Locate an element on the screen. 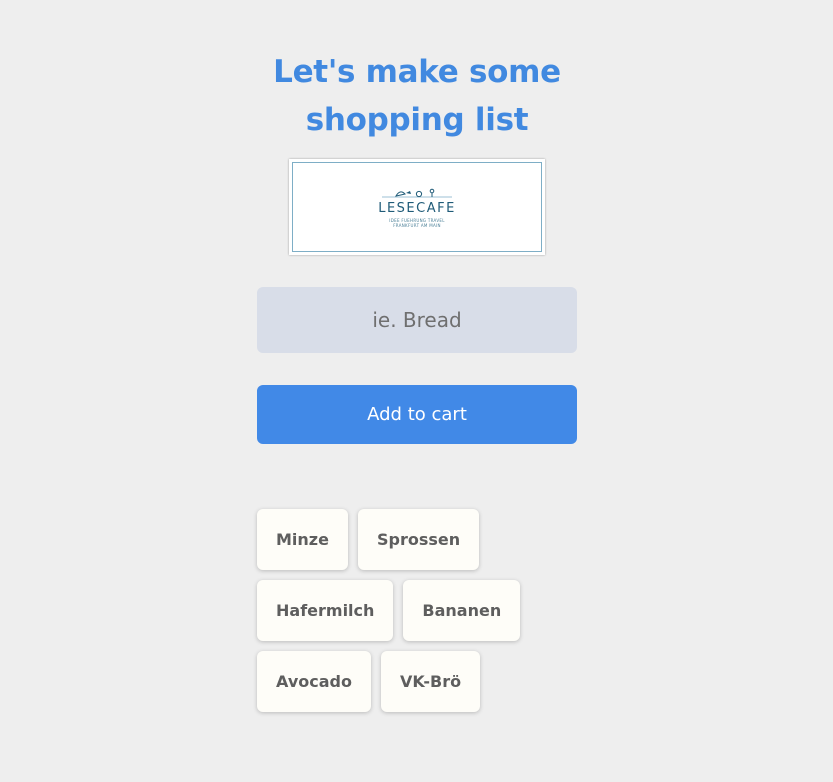 Image resolution: width=833 pixels, height=782 pixels. logo-subtitle: IDEE FUEHRUNG TRAVEL FRANKFURT AM MAIN is located at coordinates (417, 223).